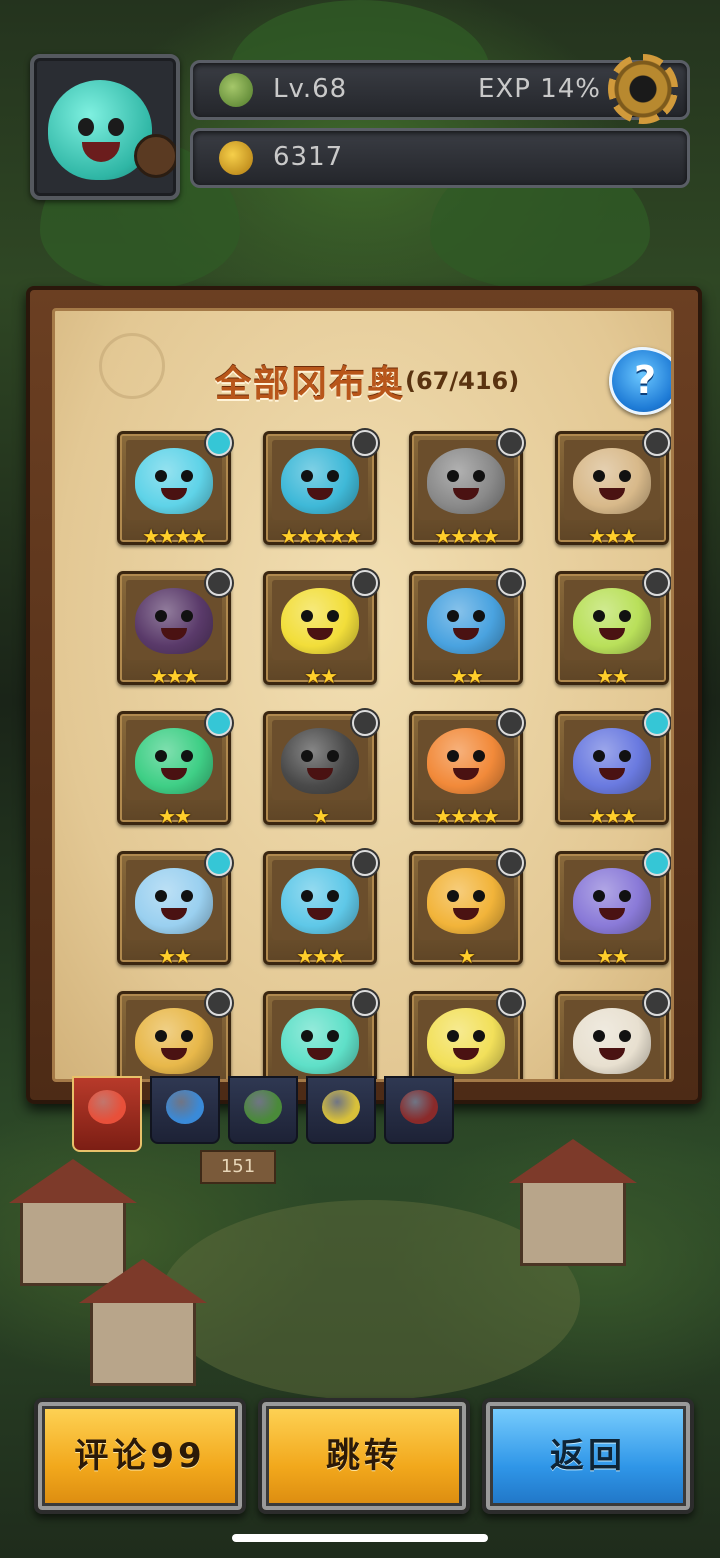 The width and height of the screenshot is (720, 1558). I want to click on back-button: 返回, so click(588, 1456).